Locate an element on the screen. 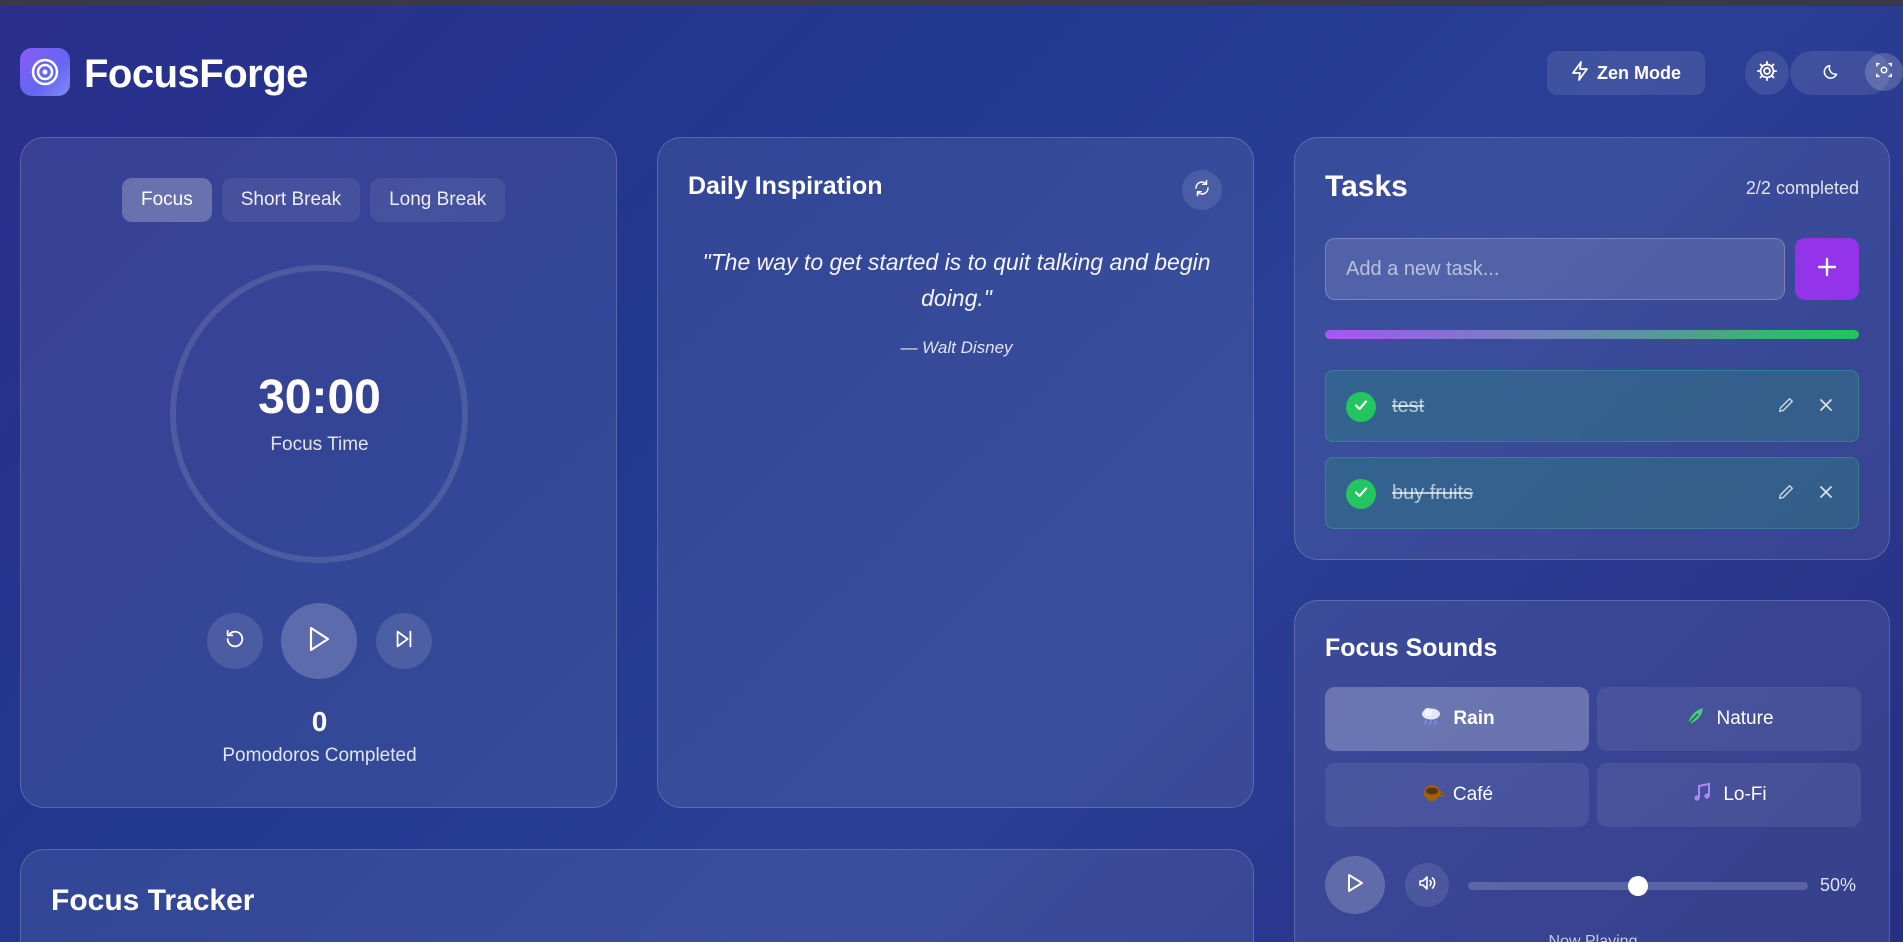 Image resolution: width=1903 pixels, height=942 pixels. timer-mode-tabs: Focus Short Break Long Break is located at coordinates (314, 200).